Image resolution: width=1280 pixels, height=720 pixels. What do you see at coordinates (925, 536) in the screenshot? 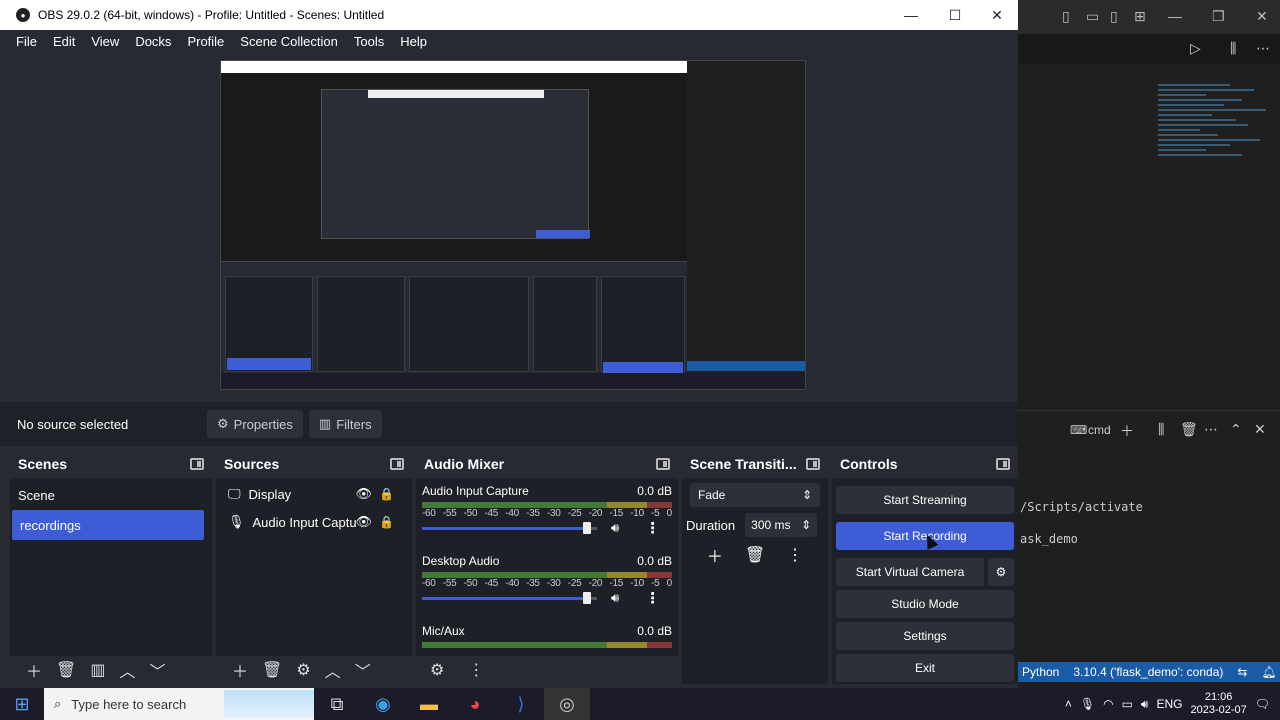
I see `start-recording-button: Start Recording` at bounding box center [925, 536].